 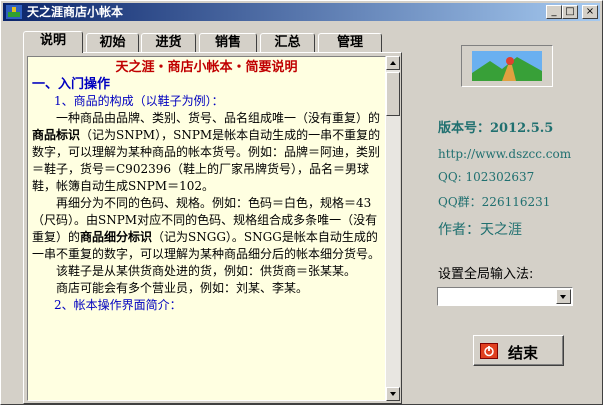 What do you see at coordinates (139, 101) in the screenshot?
I see `subsection-heading: 1、商品的构成（以鞋子为例）：` at bounding box center [139, 101].